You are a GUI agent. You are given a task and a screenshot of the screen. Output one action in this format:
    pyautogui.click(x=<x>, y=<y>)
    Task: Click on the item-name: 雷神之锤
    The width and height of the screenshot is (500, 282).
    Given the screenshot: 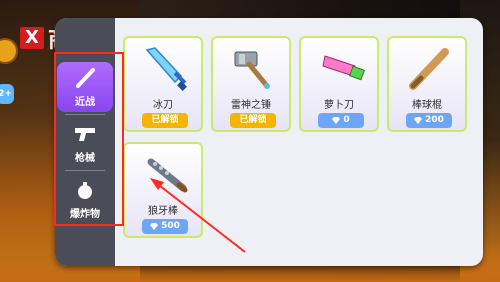 What is the action you would take?
    pyautogui.click(x=251, y=105)
    